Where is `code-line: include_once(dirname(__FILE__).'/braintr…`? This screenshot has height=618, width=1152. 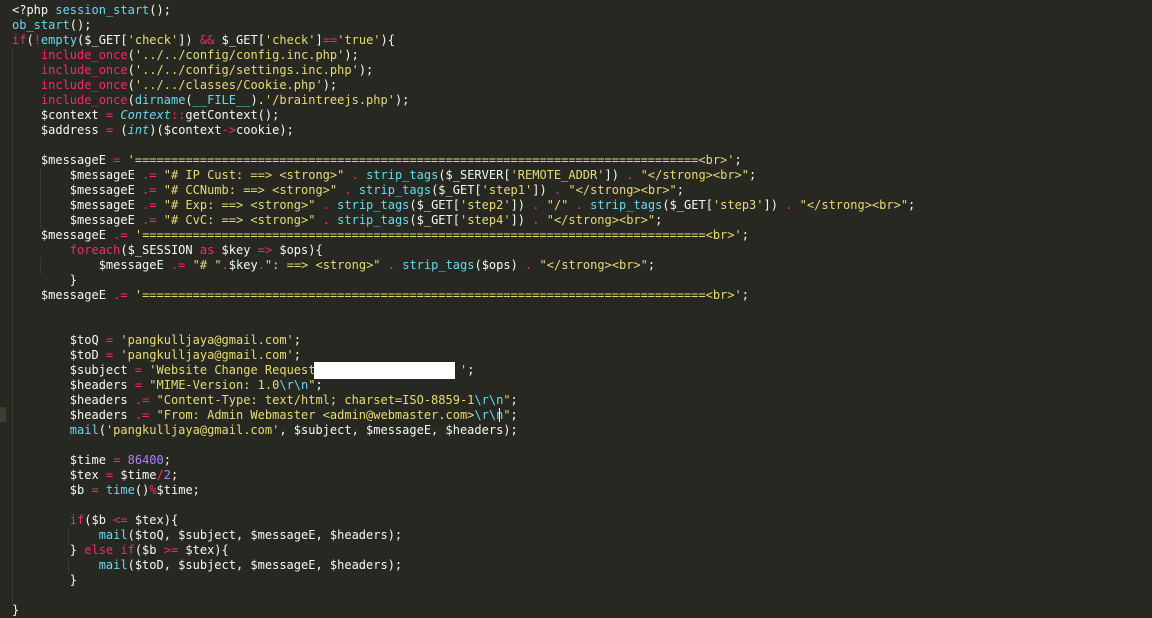
code-line: include_once(dirname(__FILE__).'/braintr… is located at coordinates (211, 100).